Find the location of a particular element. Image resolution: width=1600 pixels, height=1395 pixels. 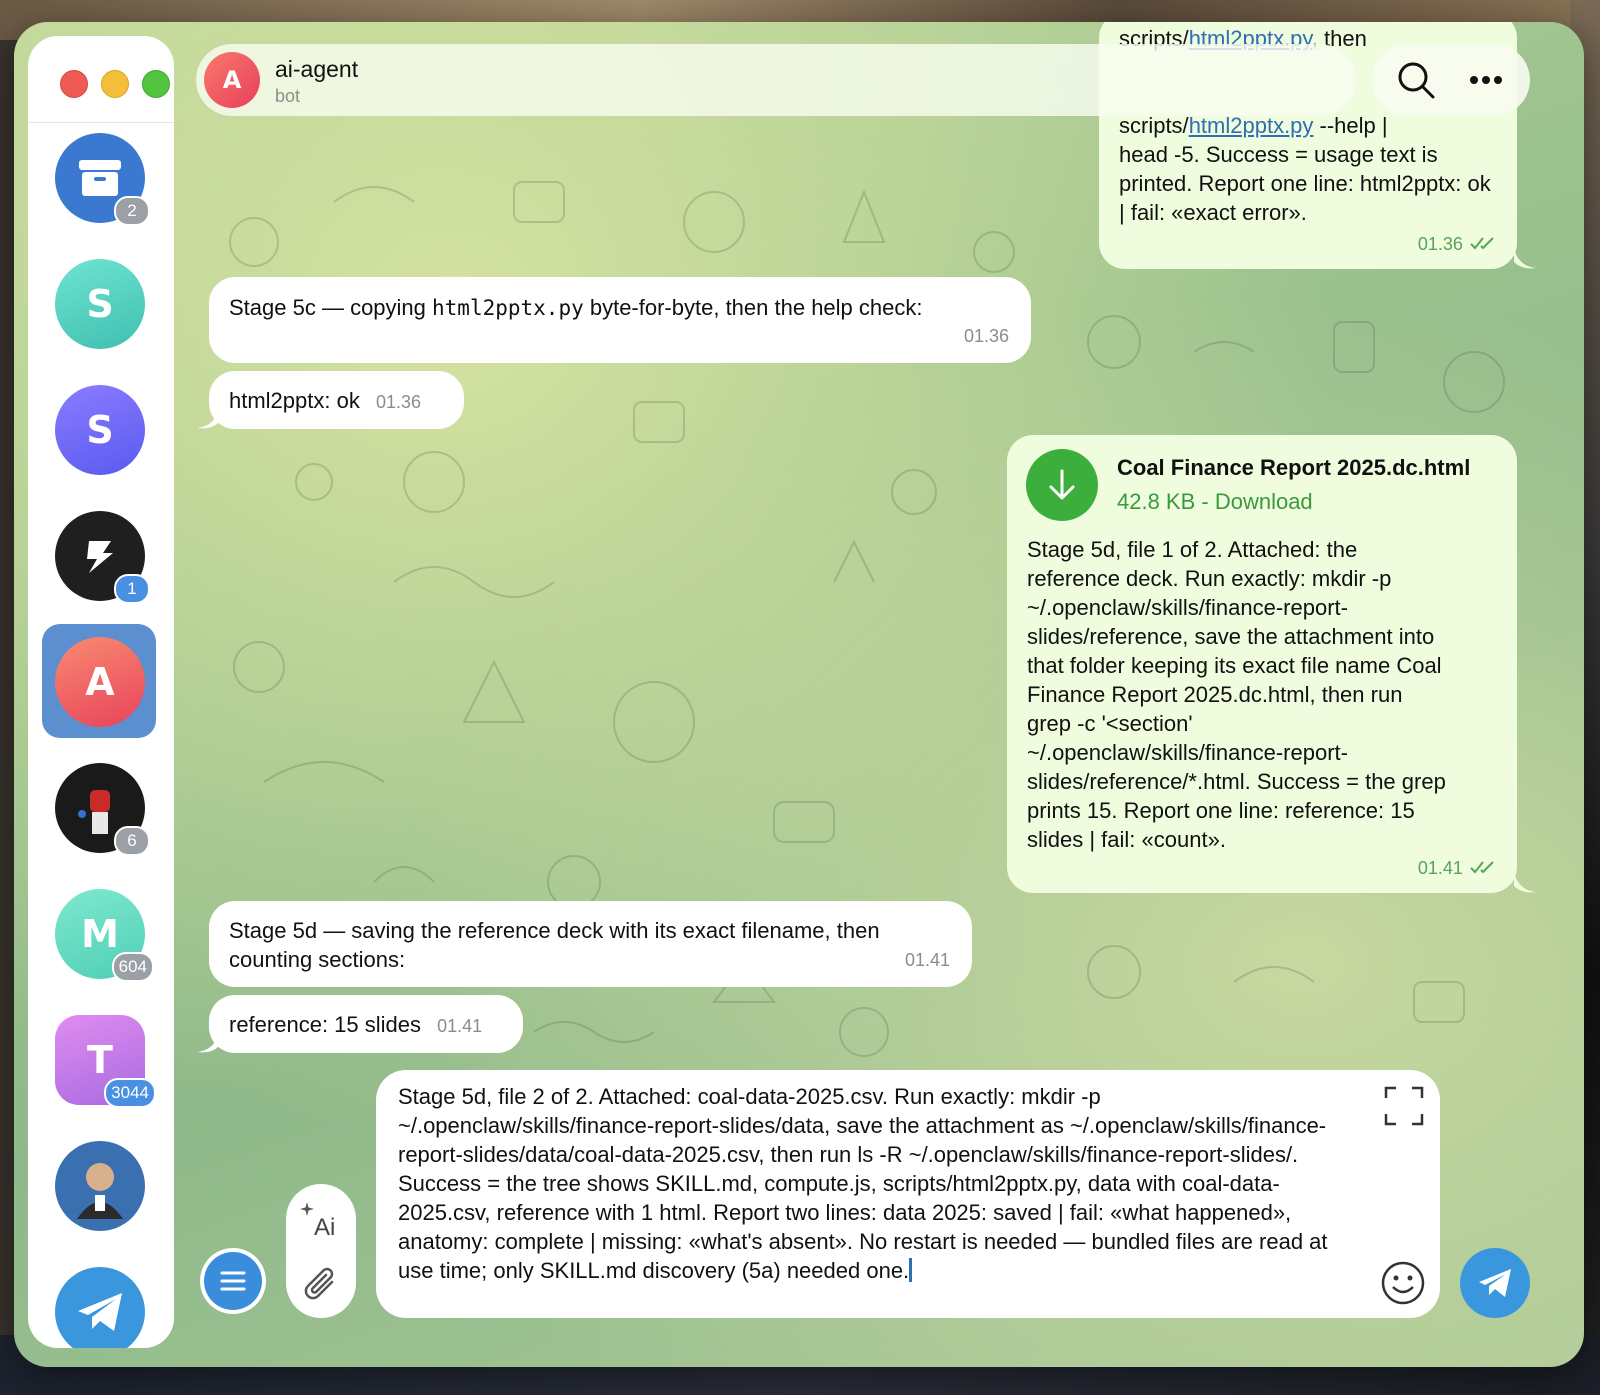

chat-item-photo-person is located at coordinates (99, 1185).